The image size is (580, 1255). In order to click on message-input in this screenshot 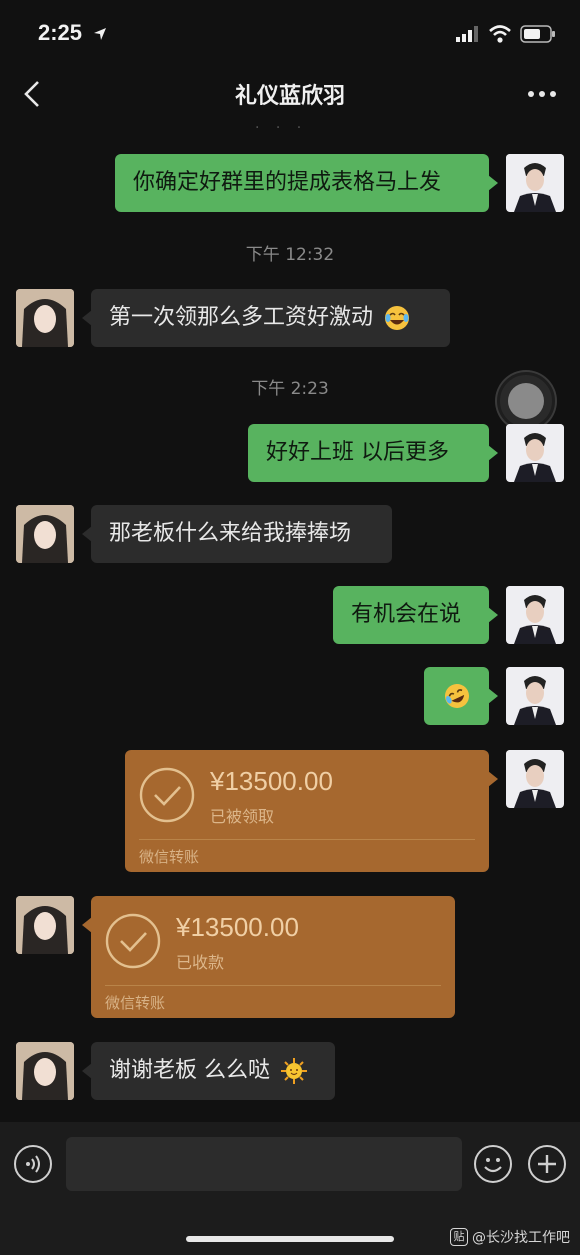, I will do `click(264, 1164)`.